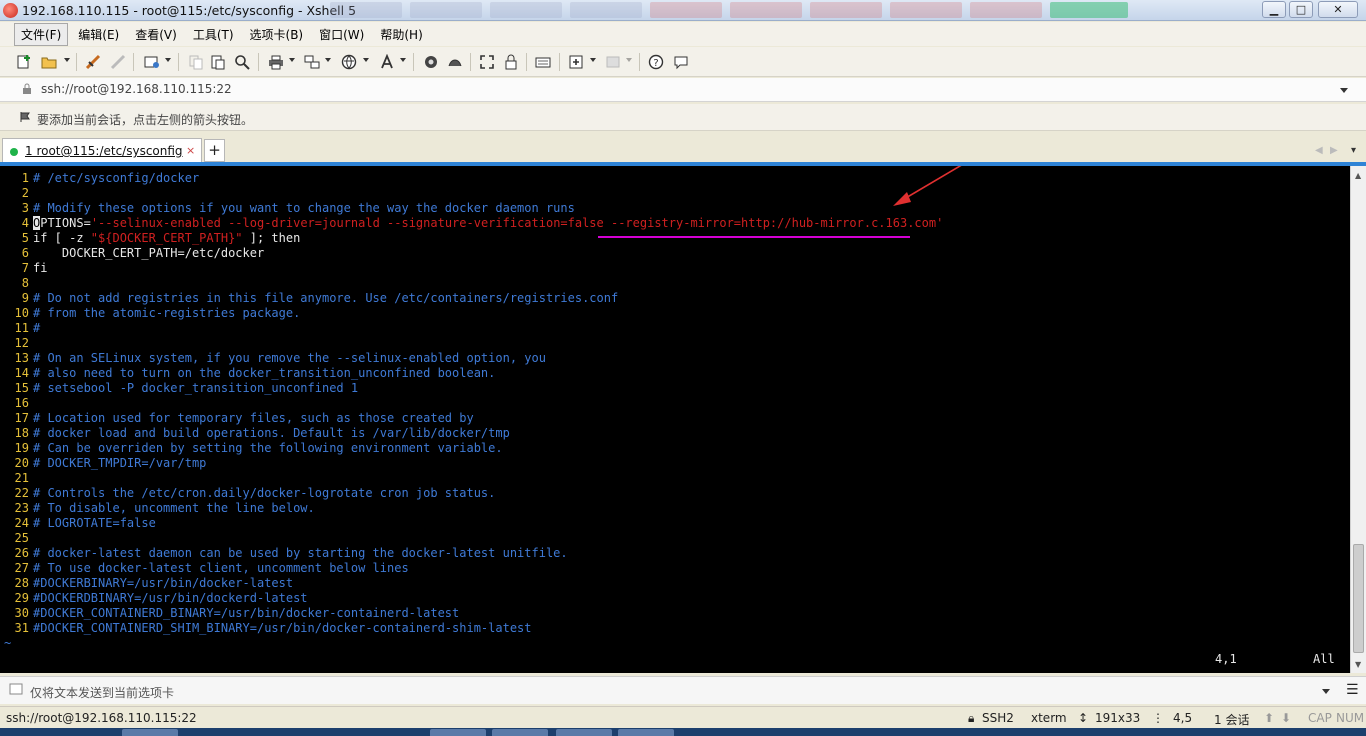  What do you see at coordinates (168, 60) in the screenshot?
I see `properties-dropdown-icon` at bounding box center [168, 60].